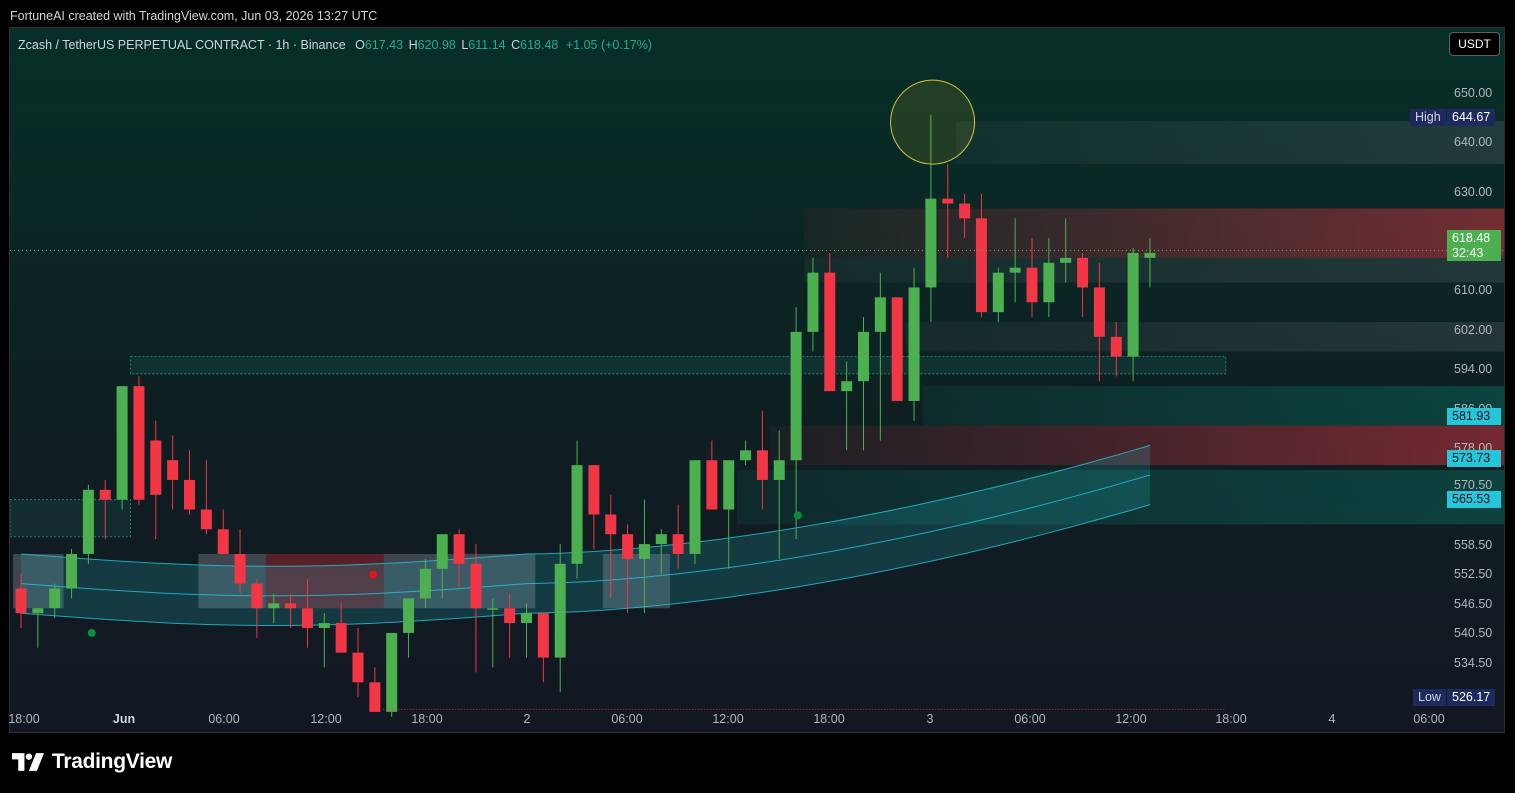  What do you see at coordinates (436, 45) in the screenshot?
I see `high-value: 620.98` at bounding box center [436, 45].